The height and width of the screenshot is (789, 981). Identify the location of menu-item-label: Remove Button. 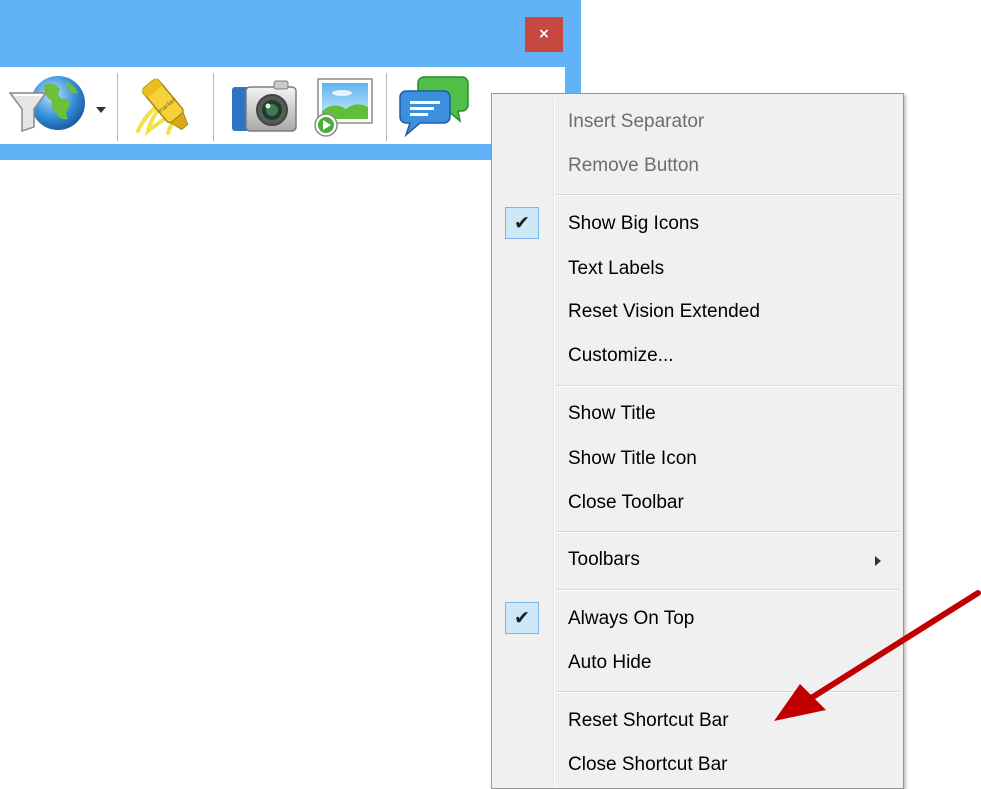
(633, 165).